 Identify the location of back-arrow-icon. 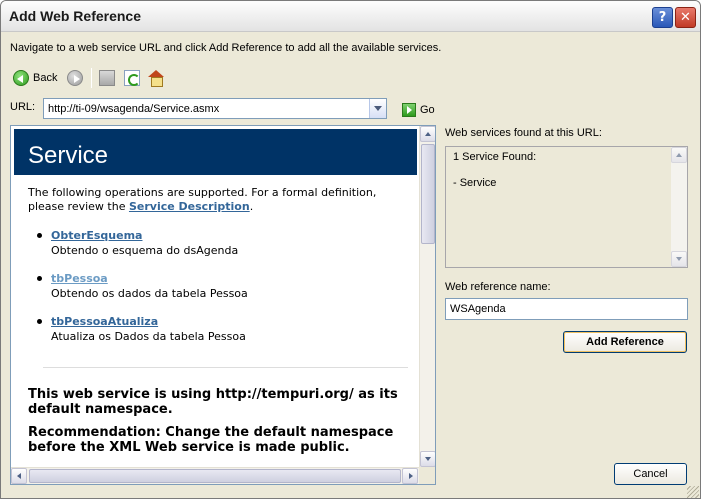
(21, 78).